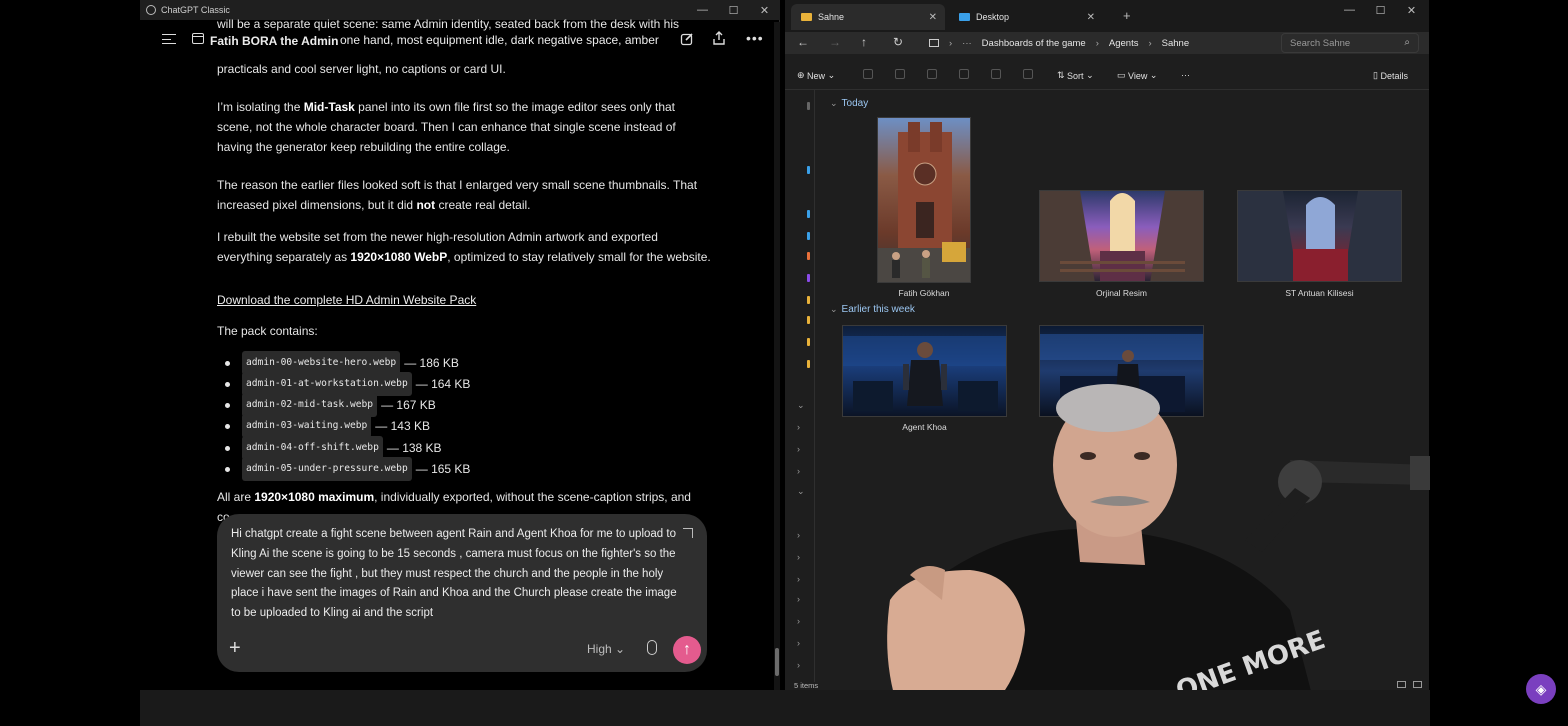 The width and height of the screenshot is (1568, 726). What do you see at coordinates (806, 17) in the screenshot?
I see `folder-icon` at bounding box center [806, 17].